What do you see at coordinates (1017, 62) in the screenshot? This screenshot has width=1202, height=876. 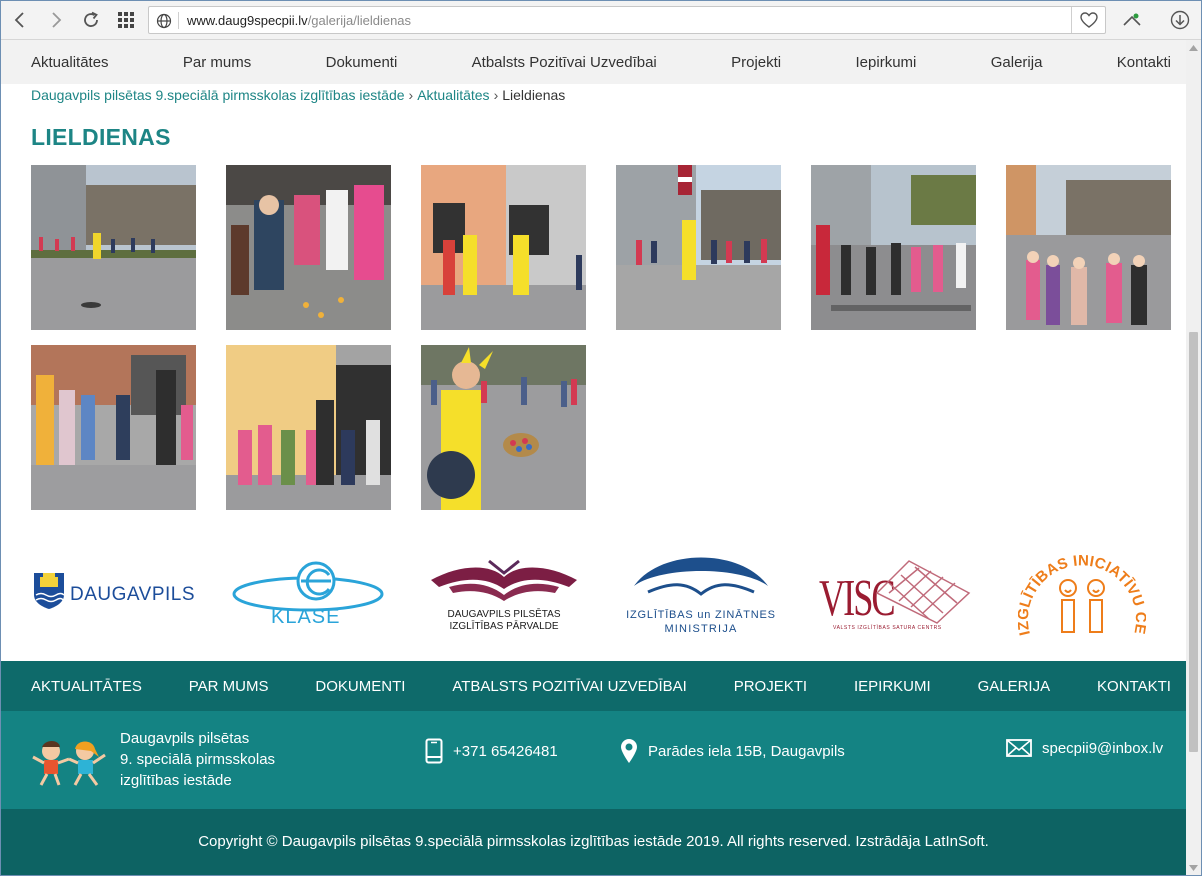 I see `nav-item-galerija: Galerija` at bounding box center [1017, 62].